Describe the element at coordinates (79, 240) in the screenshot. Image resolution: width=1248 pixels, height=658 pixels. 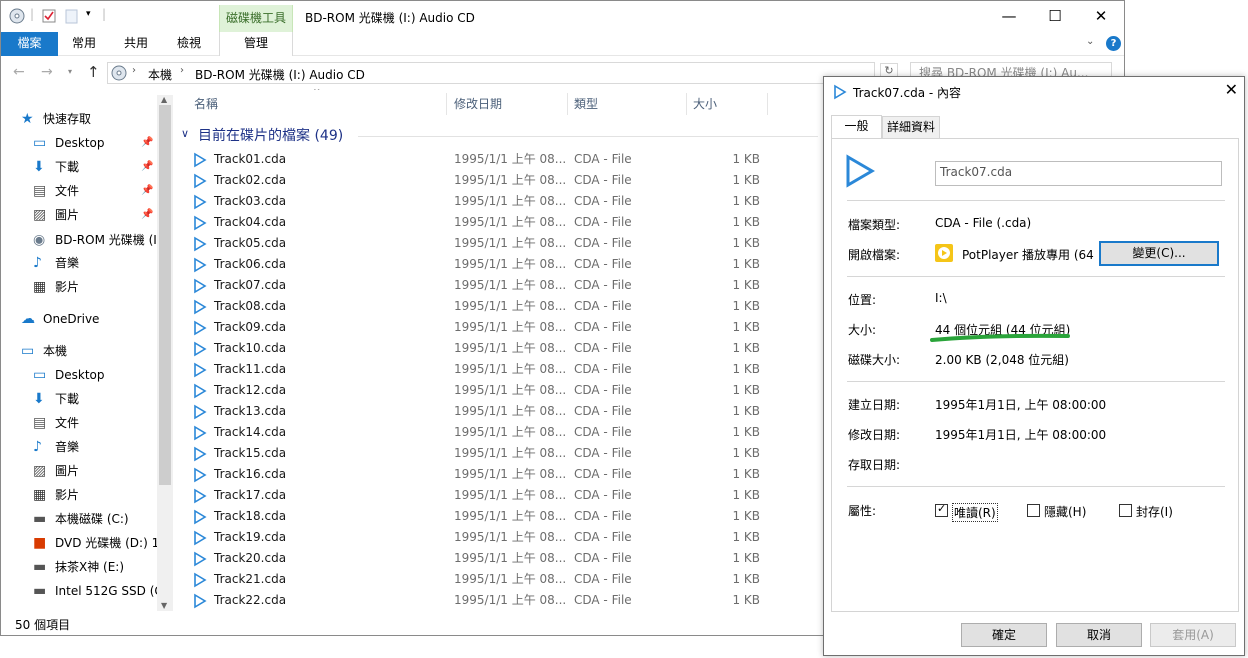
I see `nav-item: ◉ BD-ROM 光碟機 (I` at that location.